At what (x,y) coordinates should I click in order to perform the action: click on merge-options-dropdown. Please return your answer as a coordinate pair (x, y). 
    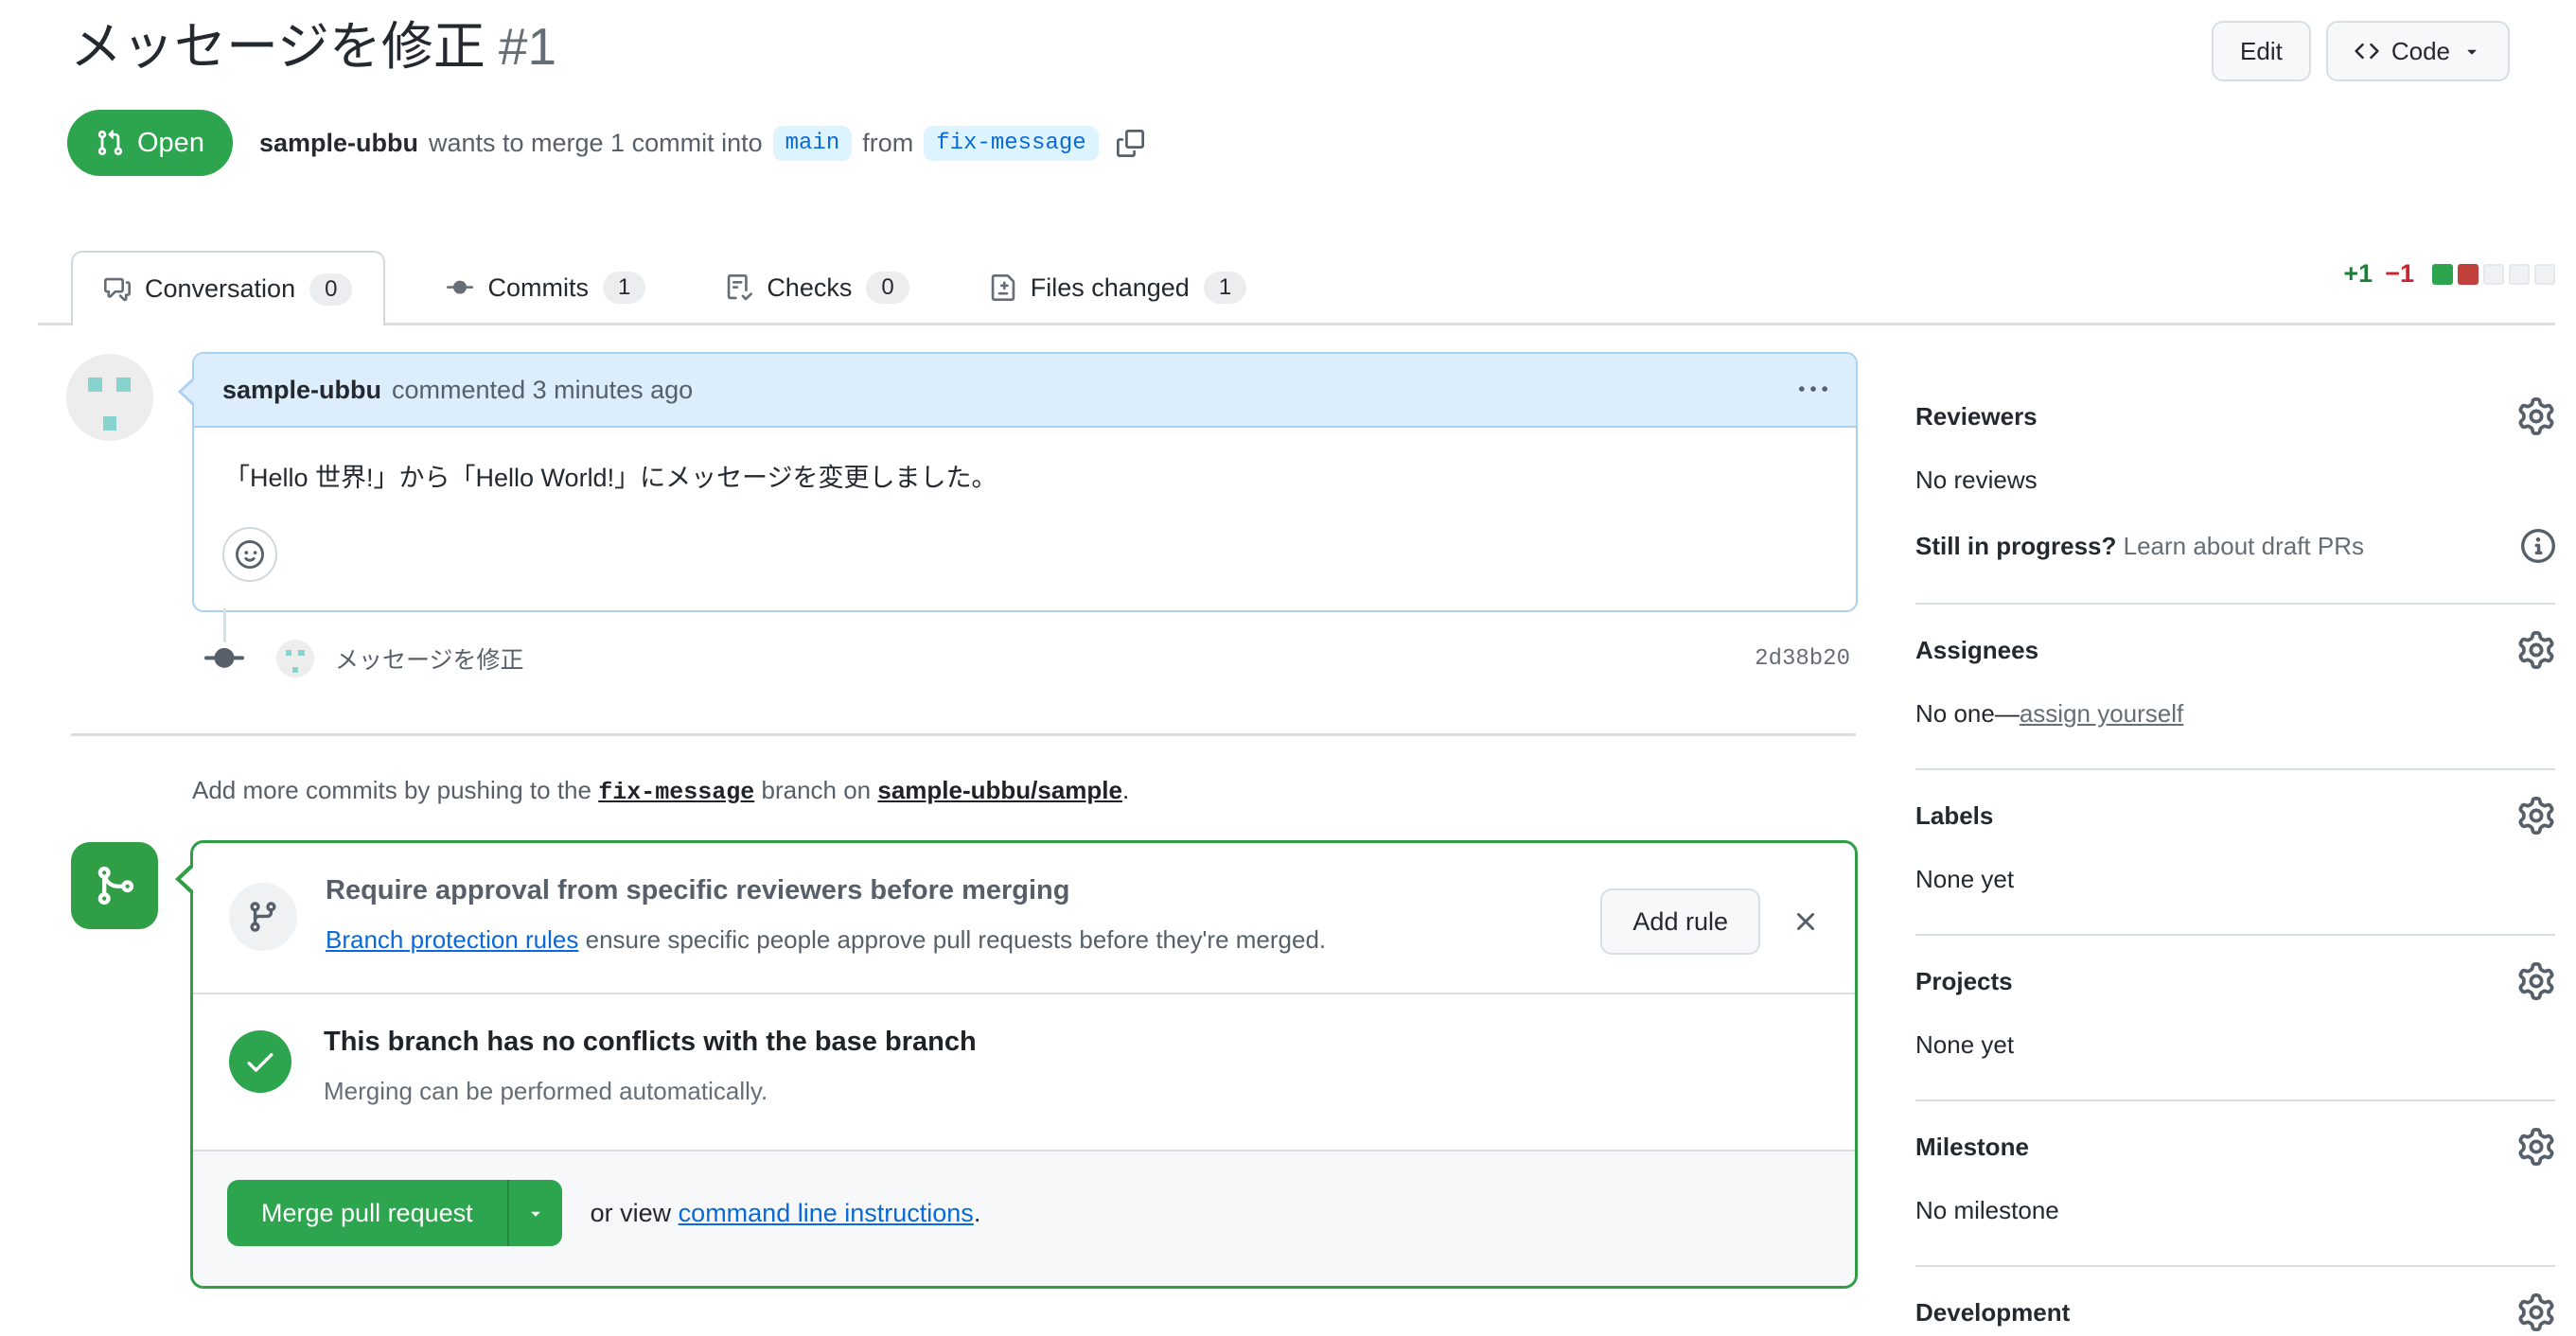
    Looking at the image, I should click on (534, 1214).